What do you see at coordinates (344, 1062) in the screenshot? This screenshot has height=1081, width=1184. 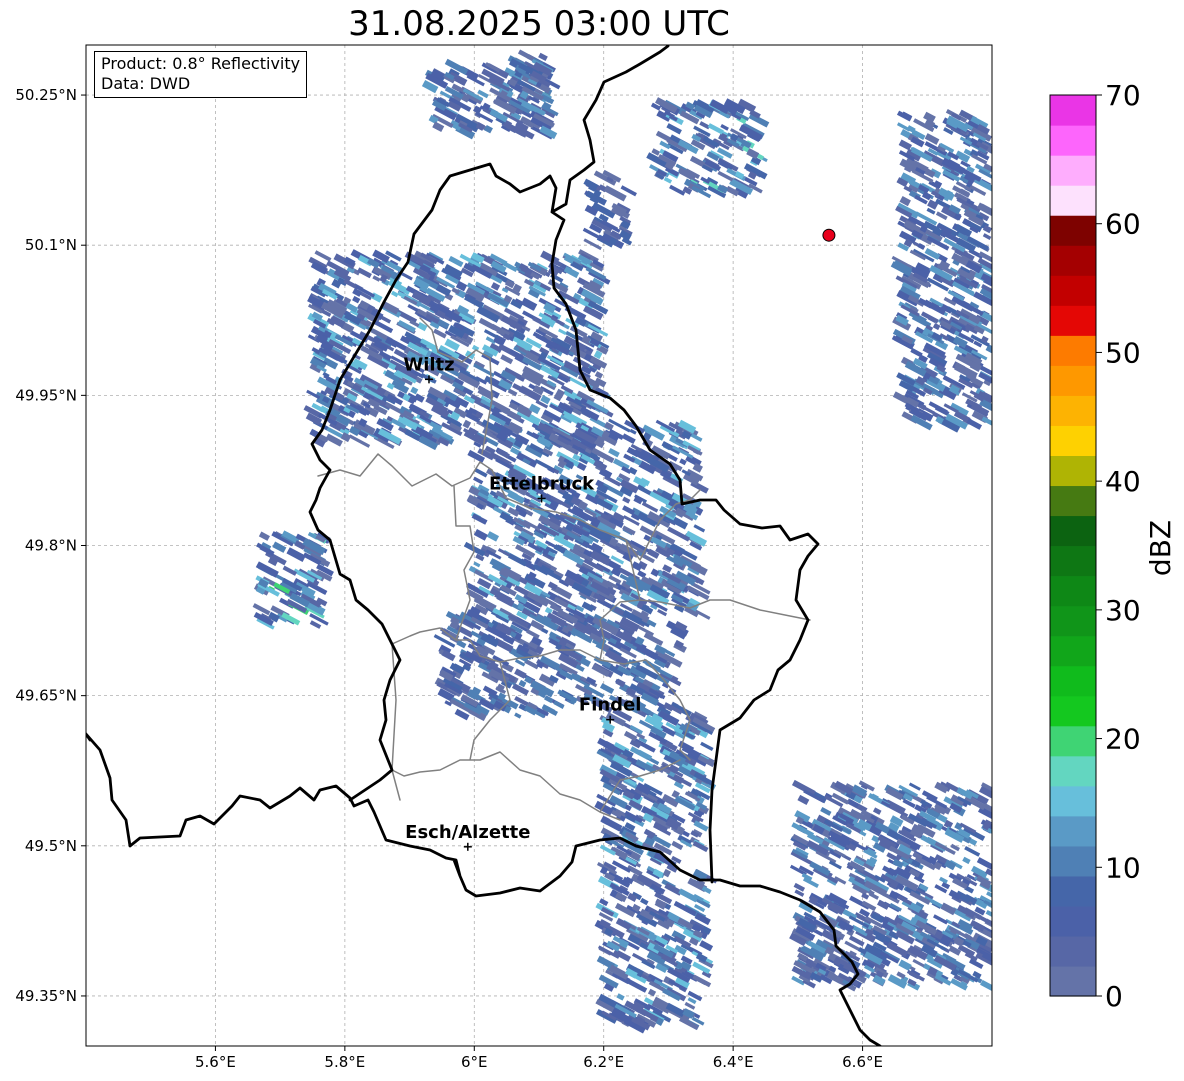 I see `lon-tick-label: 5.8°E` at bounding box center [344, 1062].